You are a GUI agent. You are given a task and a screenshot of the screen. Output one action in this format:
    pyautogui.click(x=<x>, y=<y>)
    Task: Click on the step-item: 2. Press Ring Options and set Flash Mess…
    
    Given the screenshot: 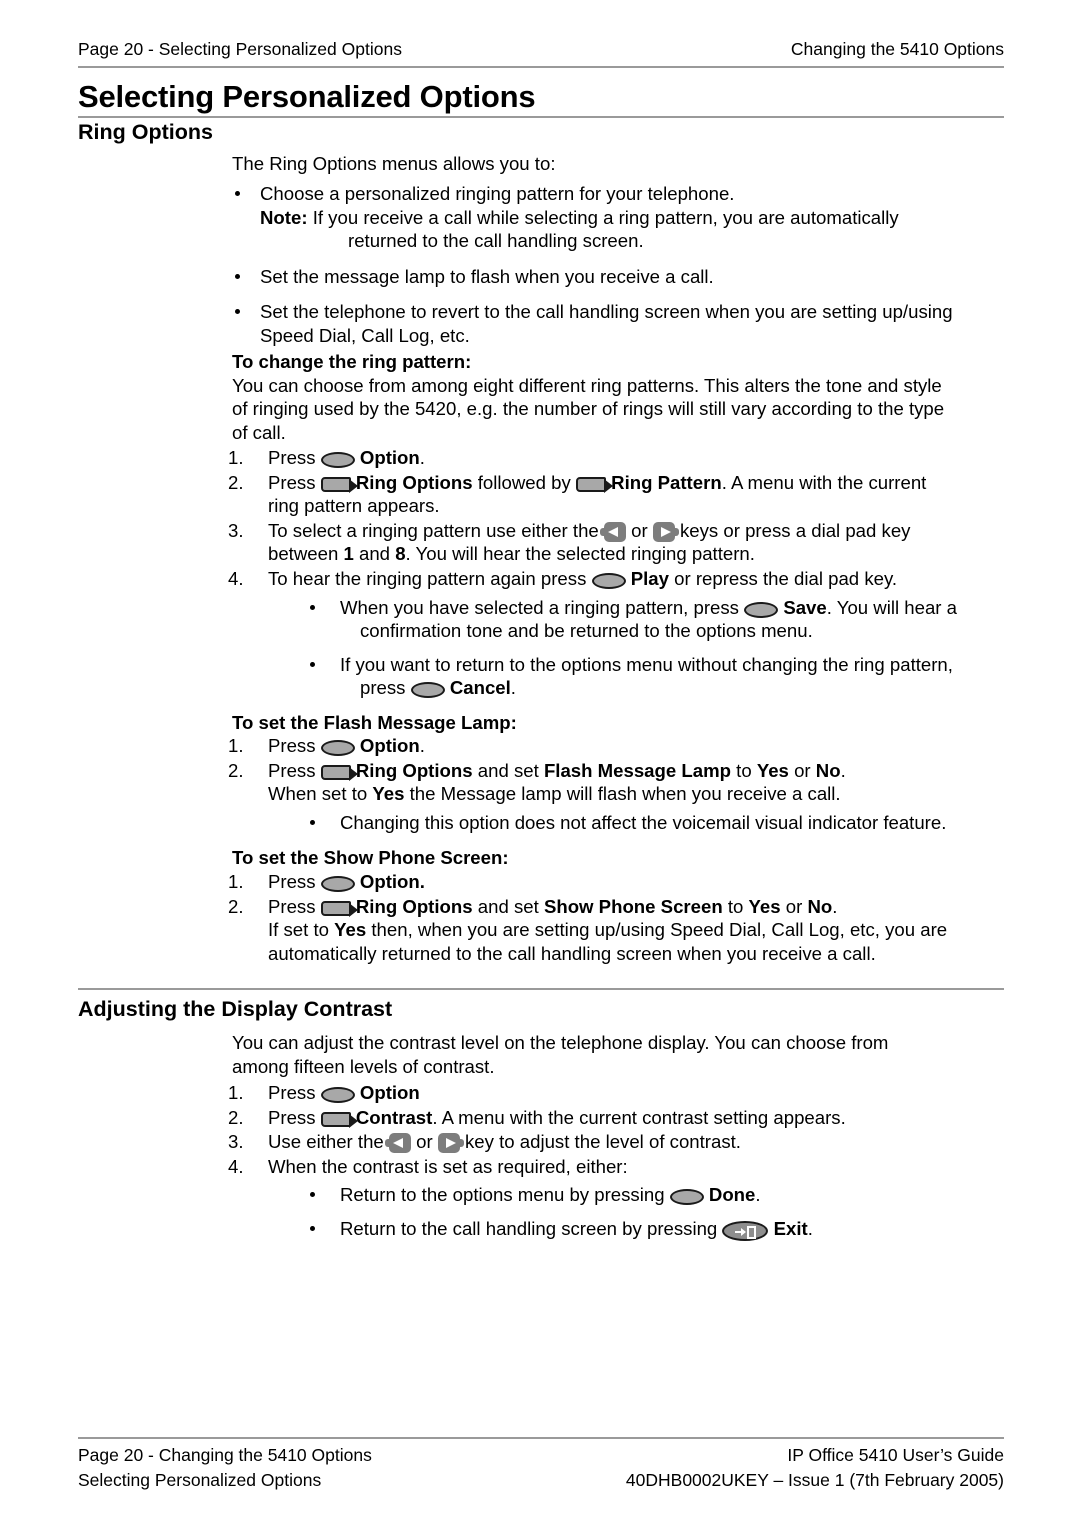 What is the action you would take?
    pyautogui.click(x=618, y=797)
    